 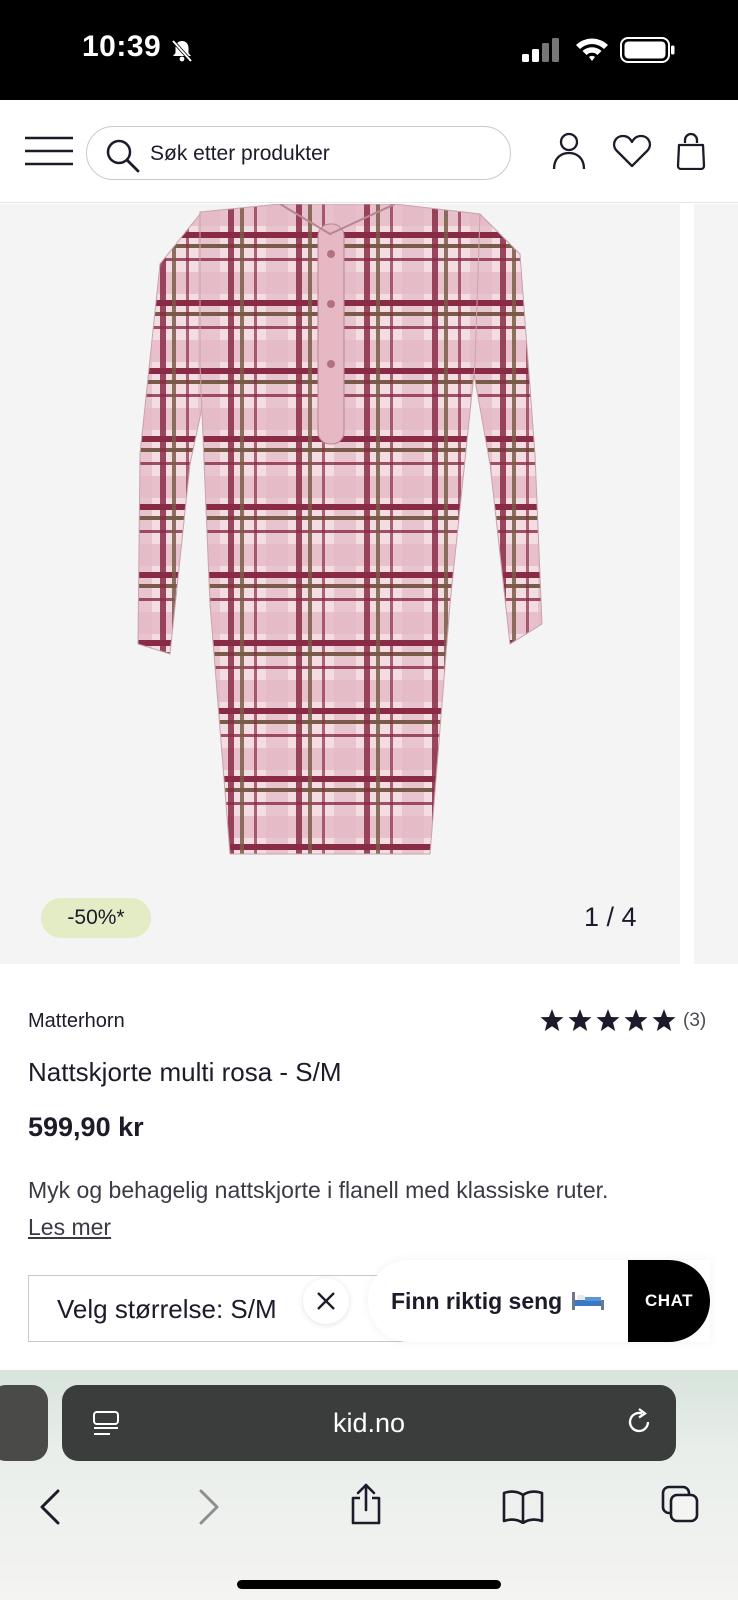 I want to click on size-select-label: Velg størrelse: S/M, so click(x=167, y=1309).